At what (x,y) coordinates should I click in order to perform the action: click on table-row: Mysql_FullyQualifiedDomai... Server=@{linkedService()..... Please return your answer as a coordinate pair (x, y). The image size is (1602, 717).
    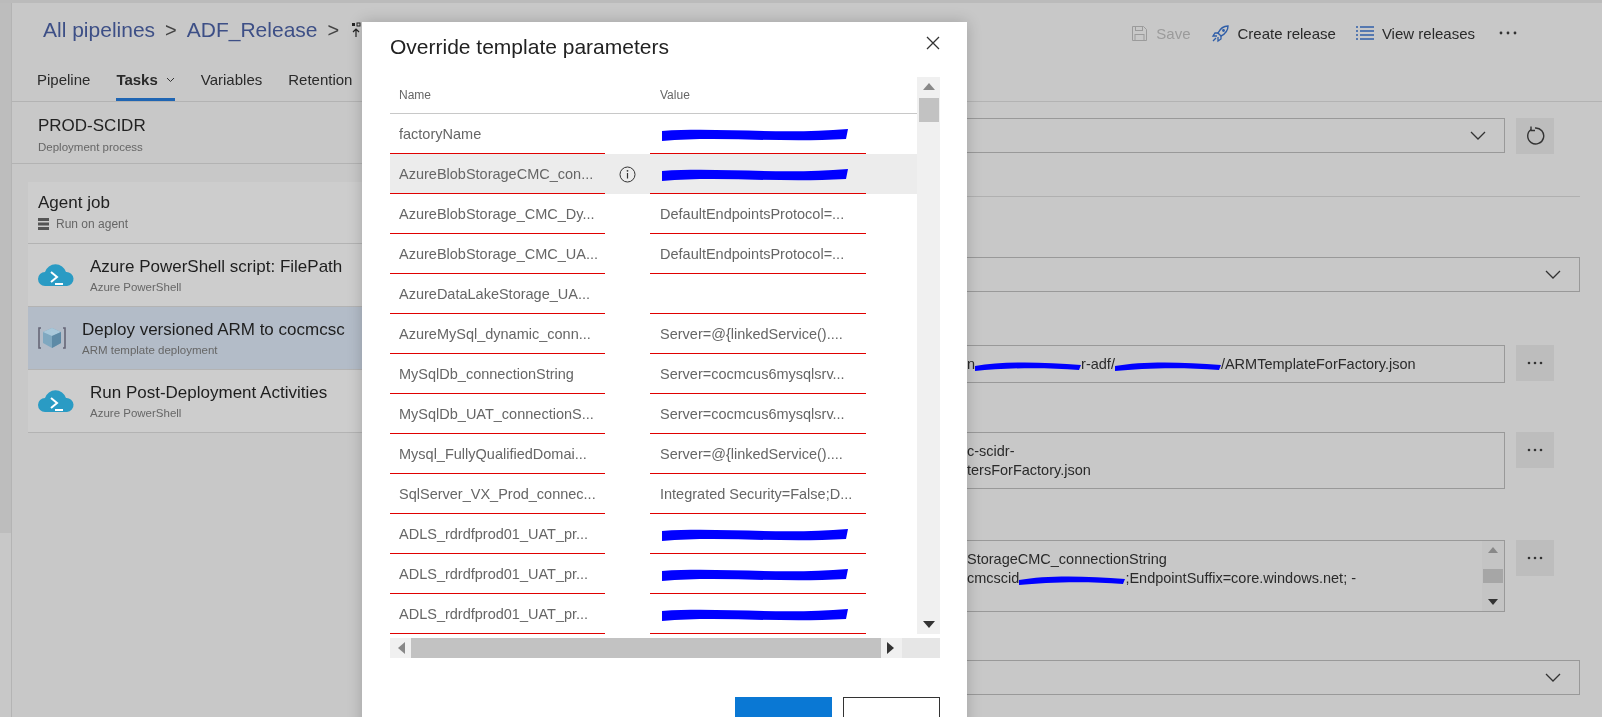
    Looking at the image, I should click on (653, 454).